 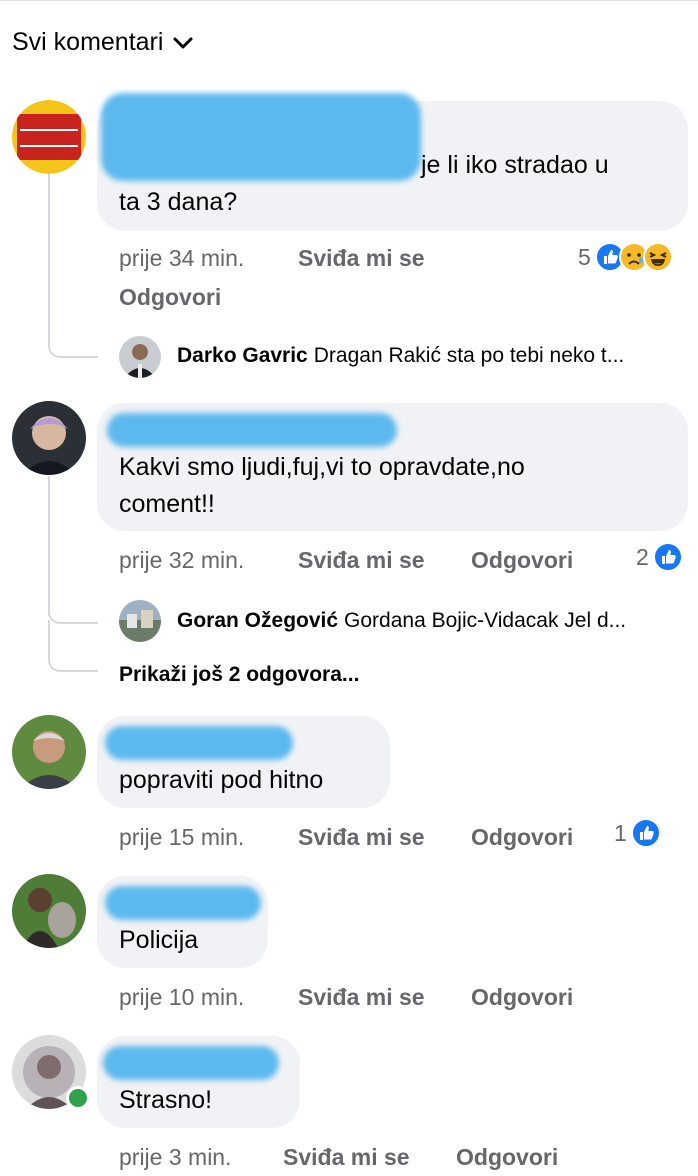 I want to click on chevron-down-icon, so click(x=183, y=42).